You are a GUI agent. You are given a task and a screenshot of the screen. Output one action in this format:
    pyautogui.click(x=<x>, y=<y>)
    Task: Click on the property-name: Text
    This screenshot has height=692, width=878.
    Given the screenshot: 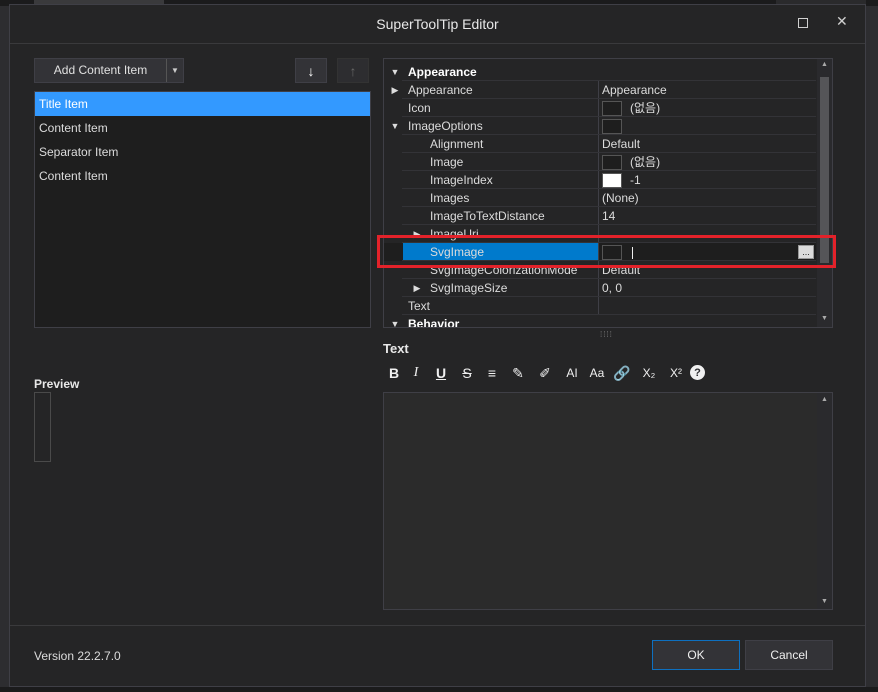 What is the action you would take?
    pyautogui.click(x=419, y=306)
    